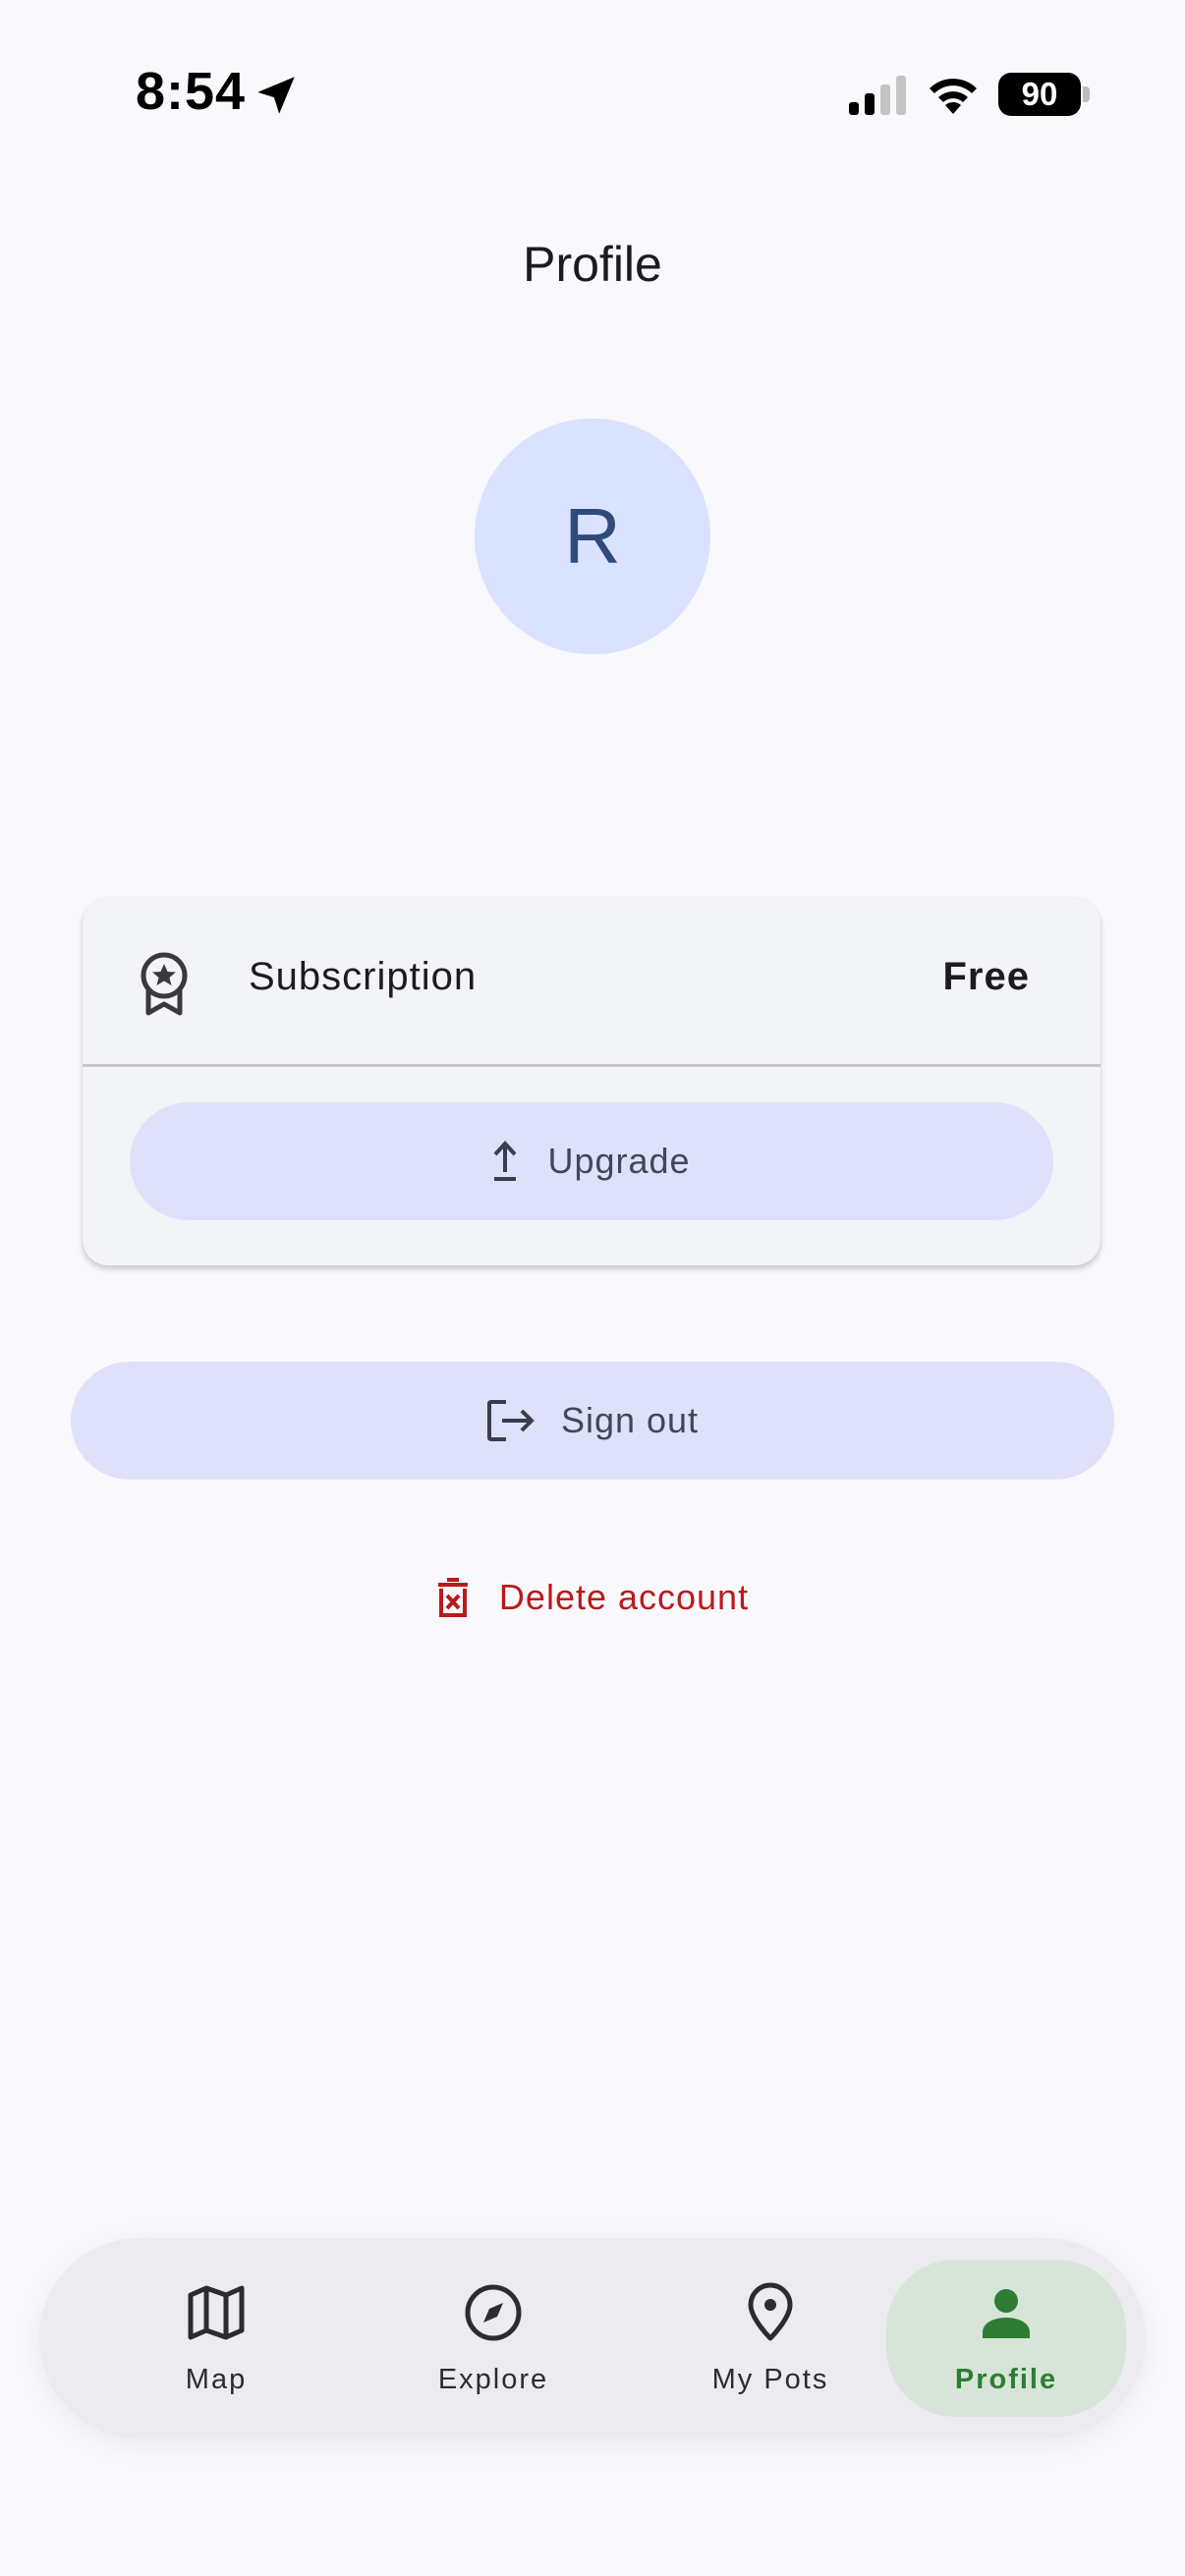  I want to click on map-icon, so click(216, 2312).